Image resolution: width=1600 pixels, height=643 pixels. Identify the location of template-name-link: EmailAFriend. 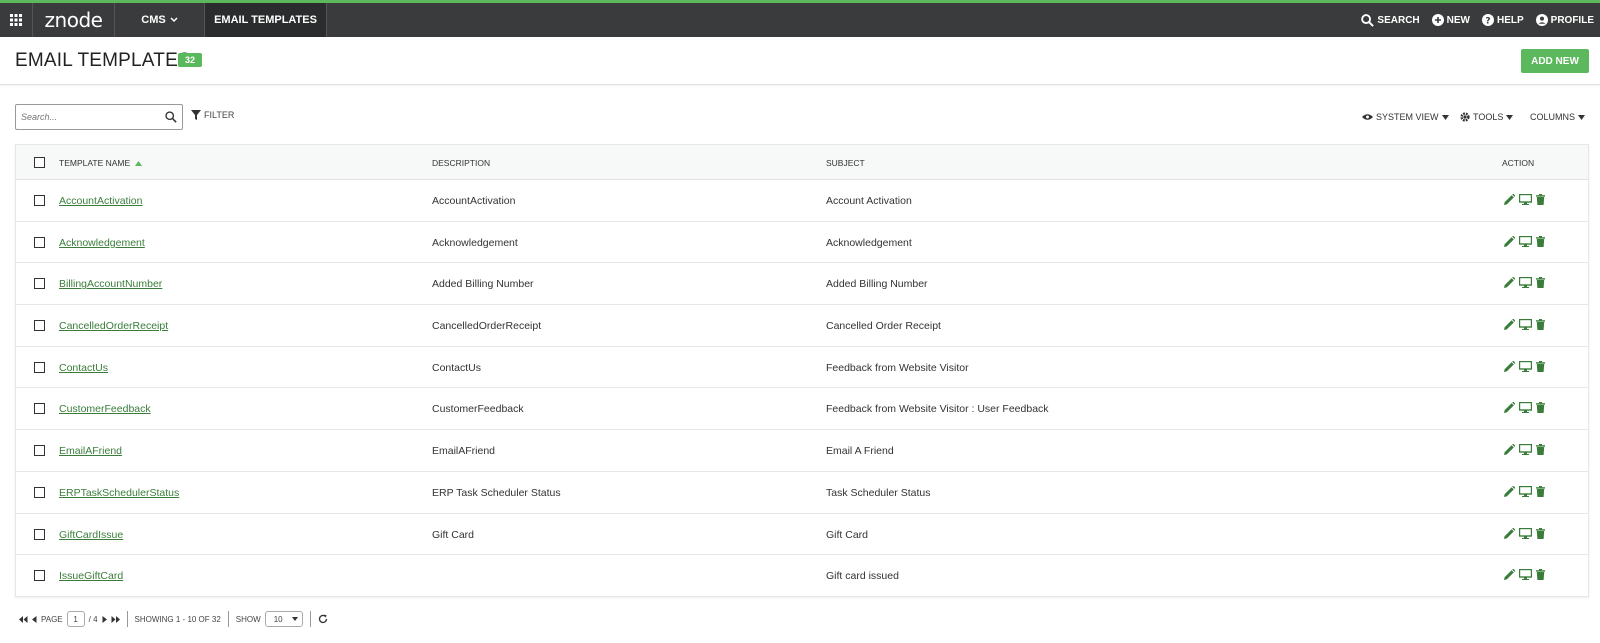
(90, 451).